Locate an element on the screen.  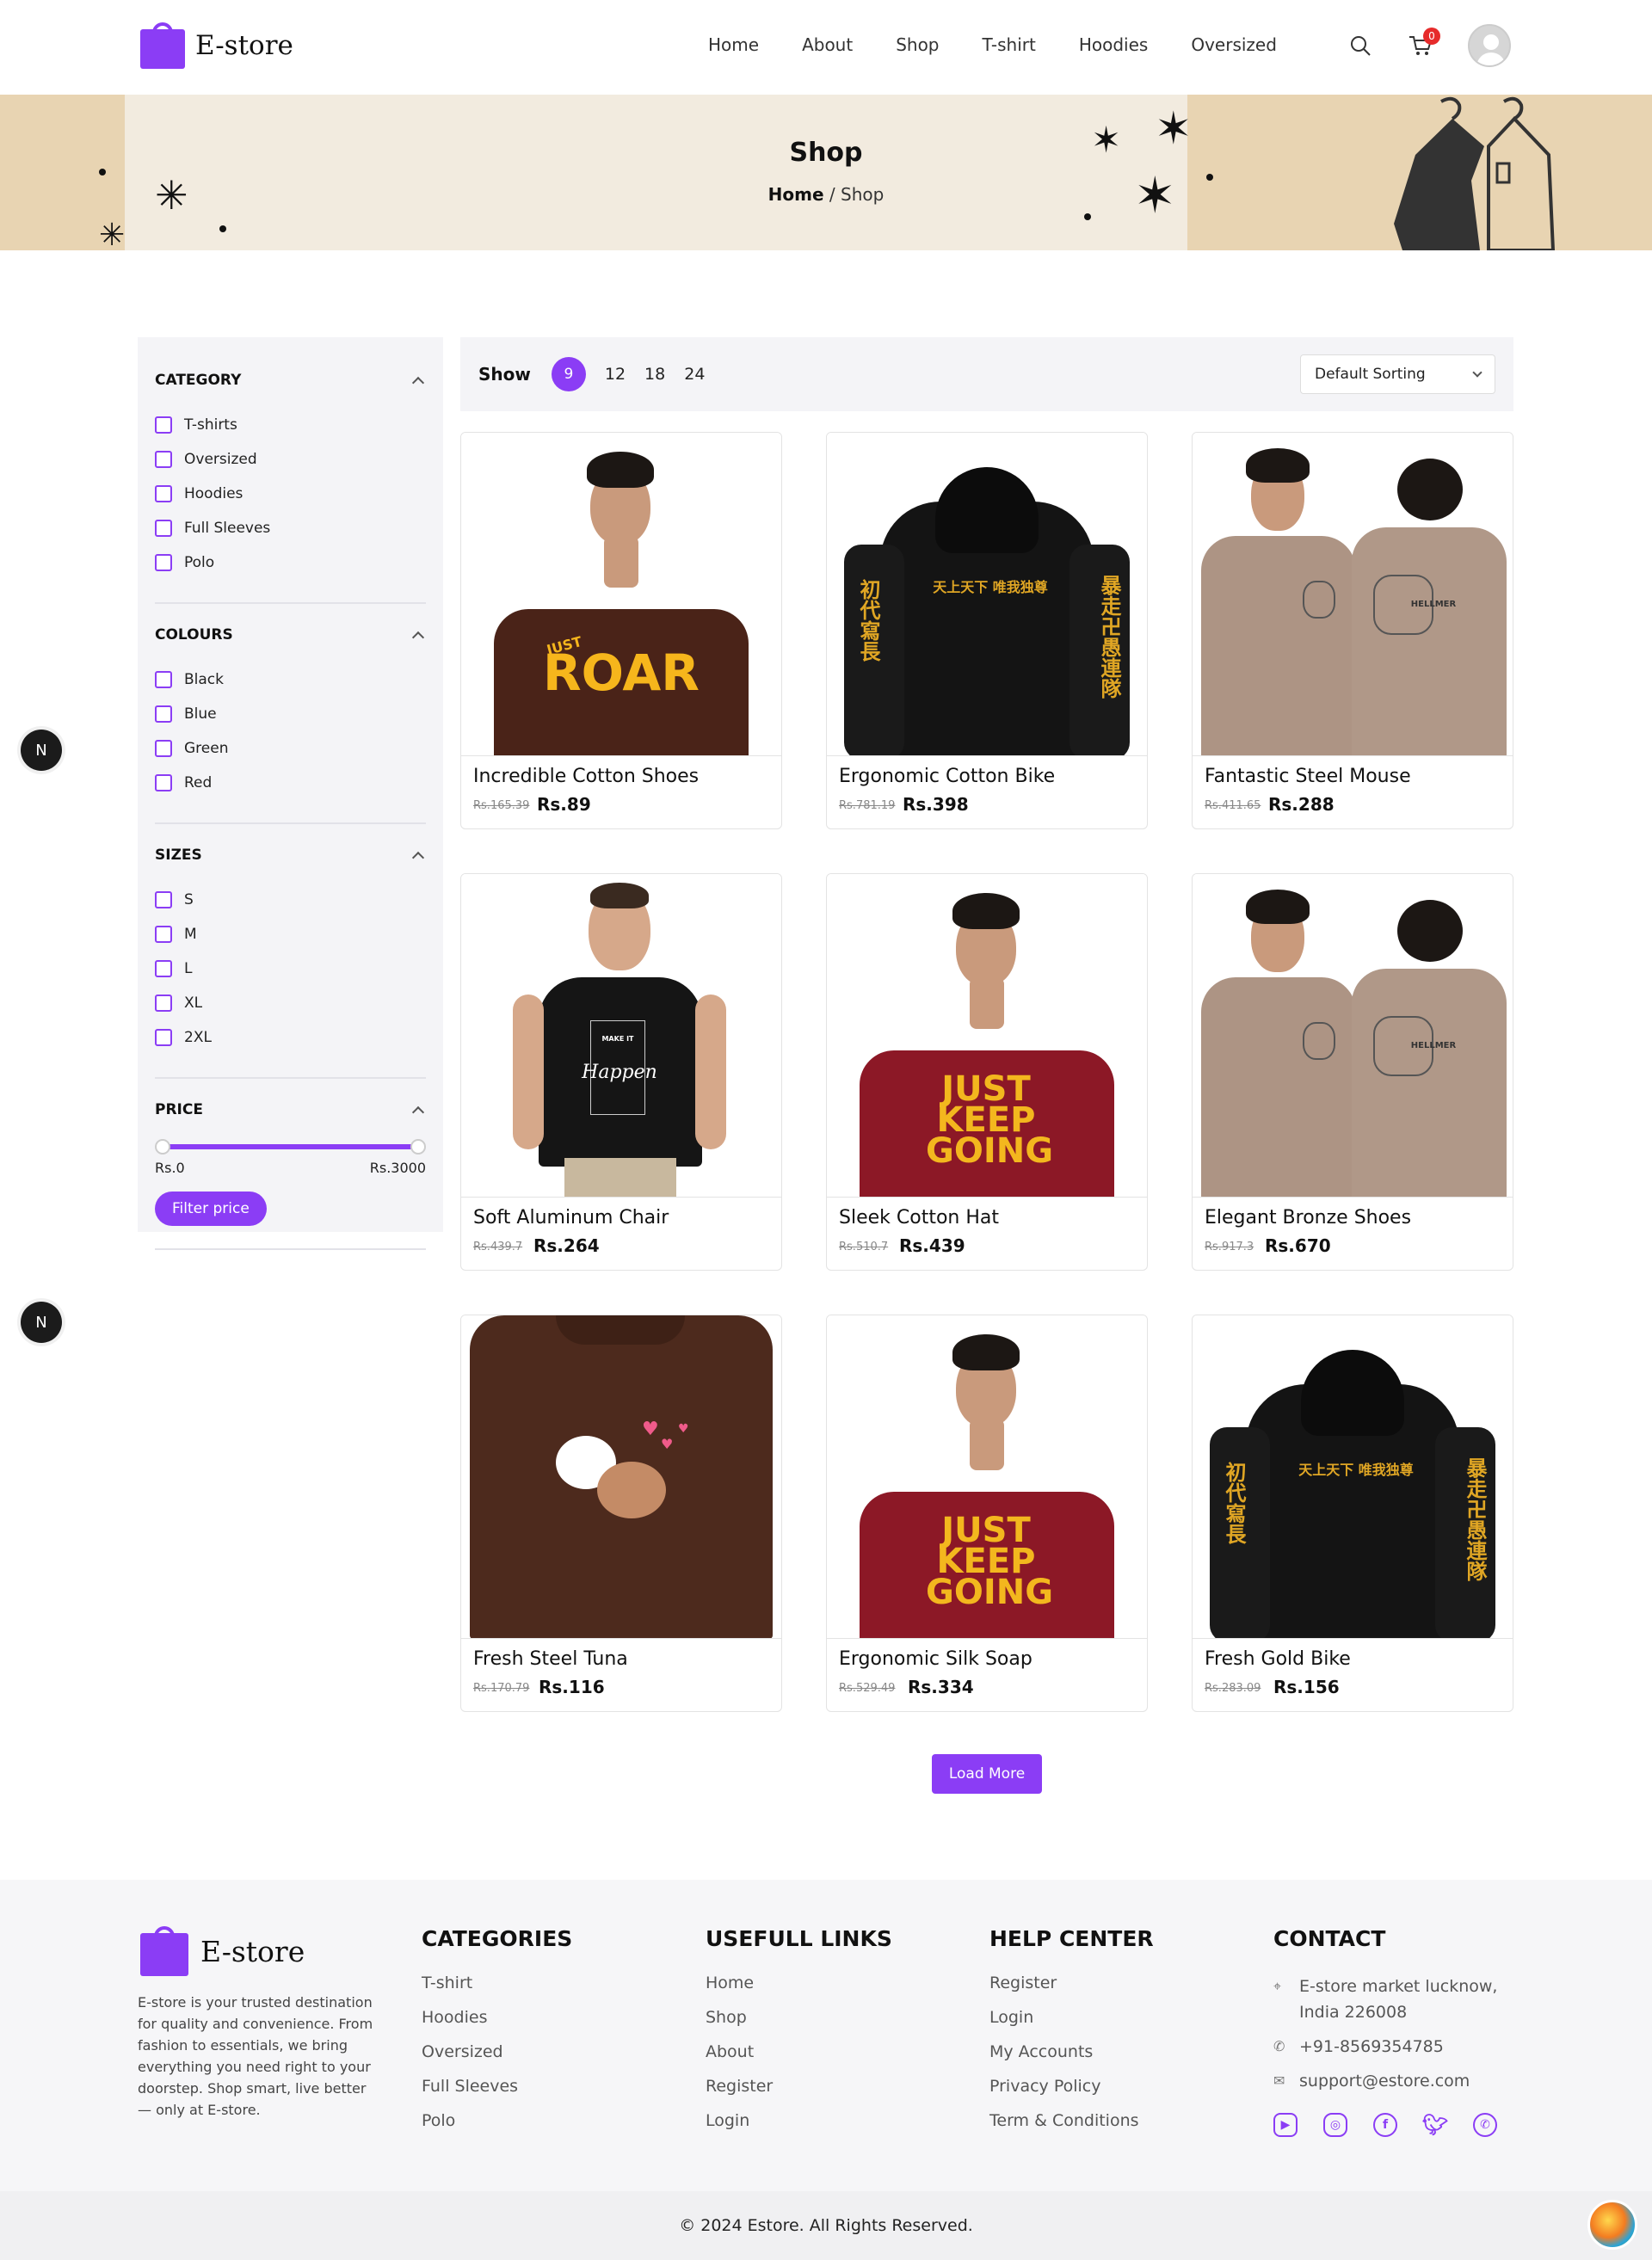
footer-link: Shop is located at coordinates (799, 2025).